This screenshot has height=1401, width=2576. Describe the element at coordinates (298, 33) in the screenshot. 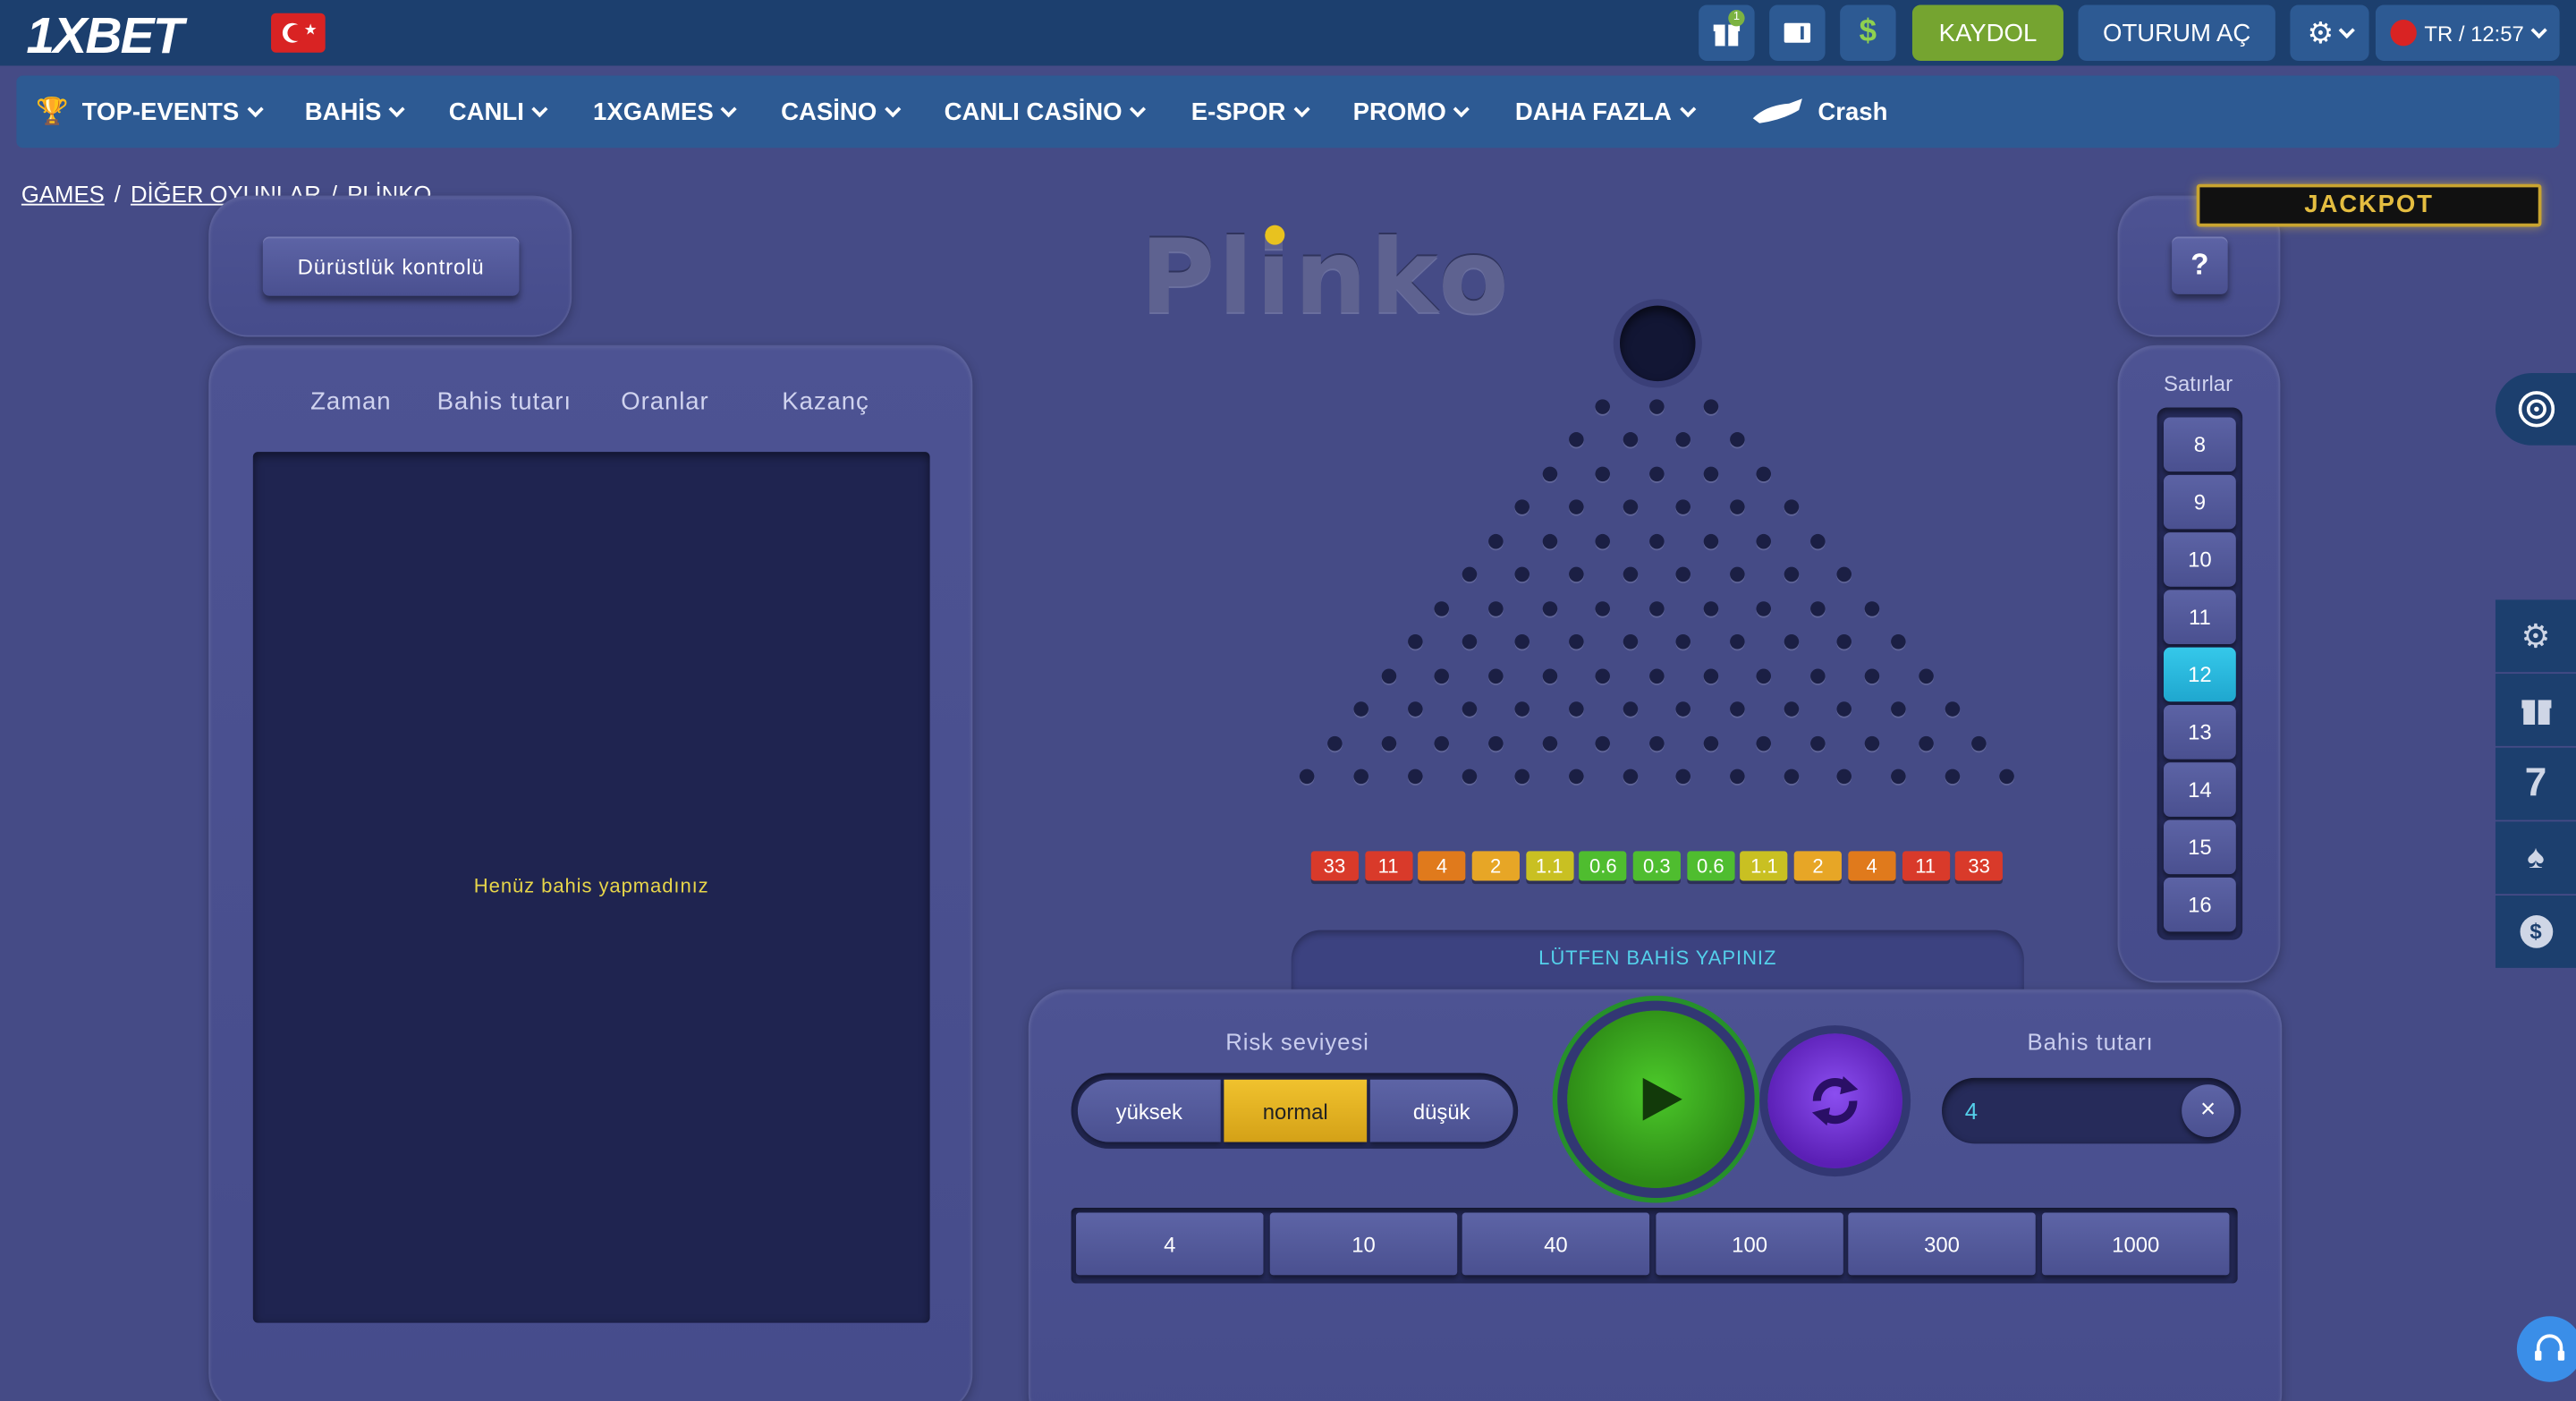

I see `turkey-flag-icon: ★` at that location.